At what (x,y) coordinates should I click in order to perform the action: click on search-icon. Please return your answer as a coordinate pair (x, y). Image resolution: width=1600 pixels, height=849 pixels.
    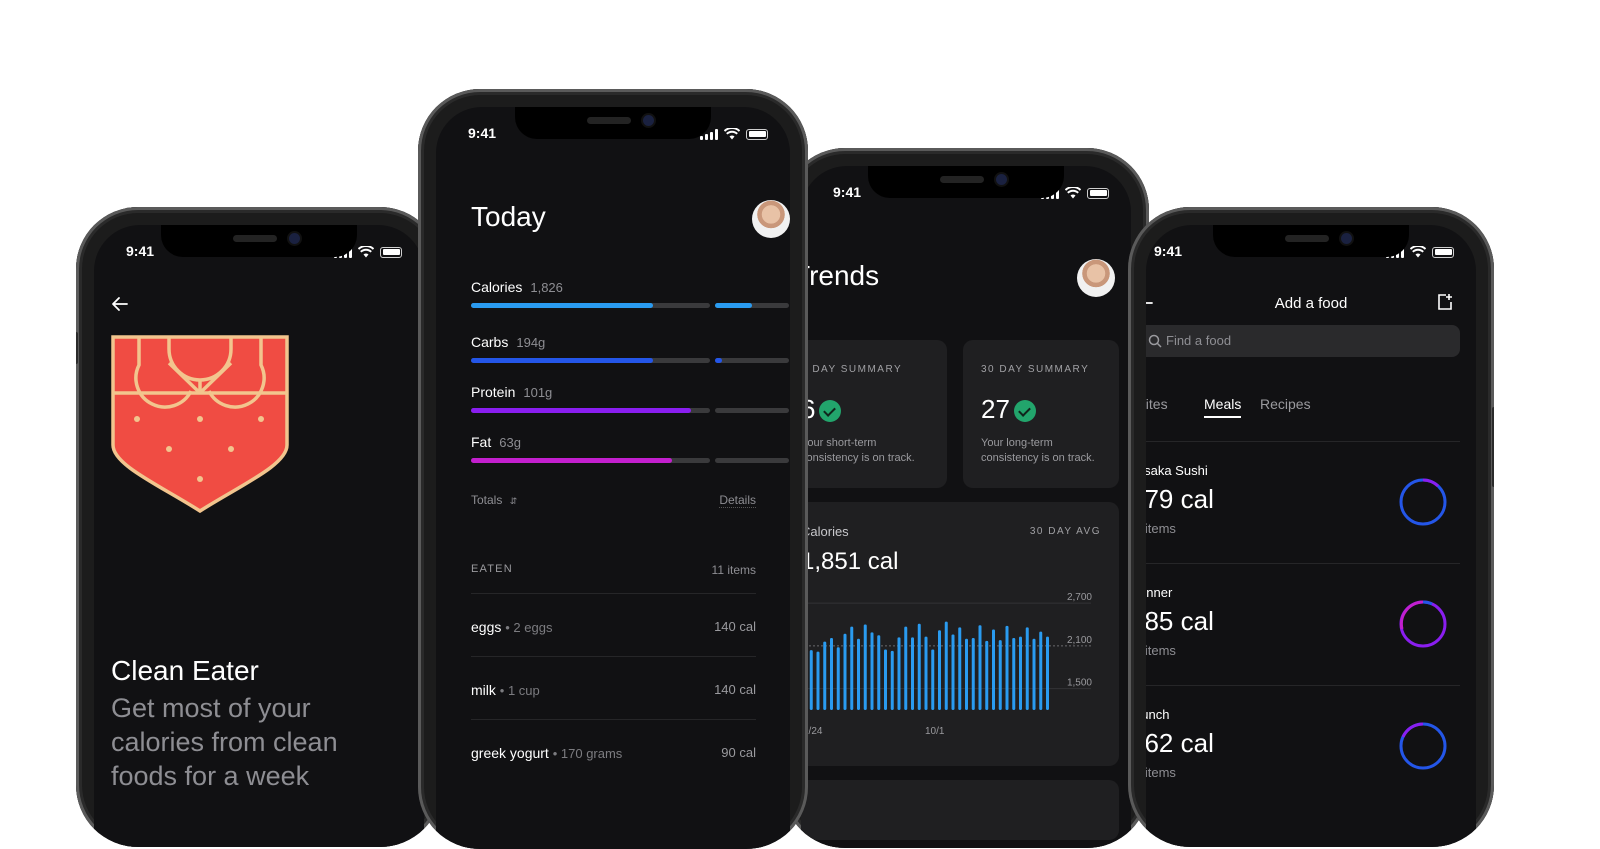
    Looking at the image, I should click on (1155, 341).